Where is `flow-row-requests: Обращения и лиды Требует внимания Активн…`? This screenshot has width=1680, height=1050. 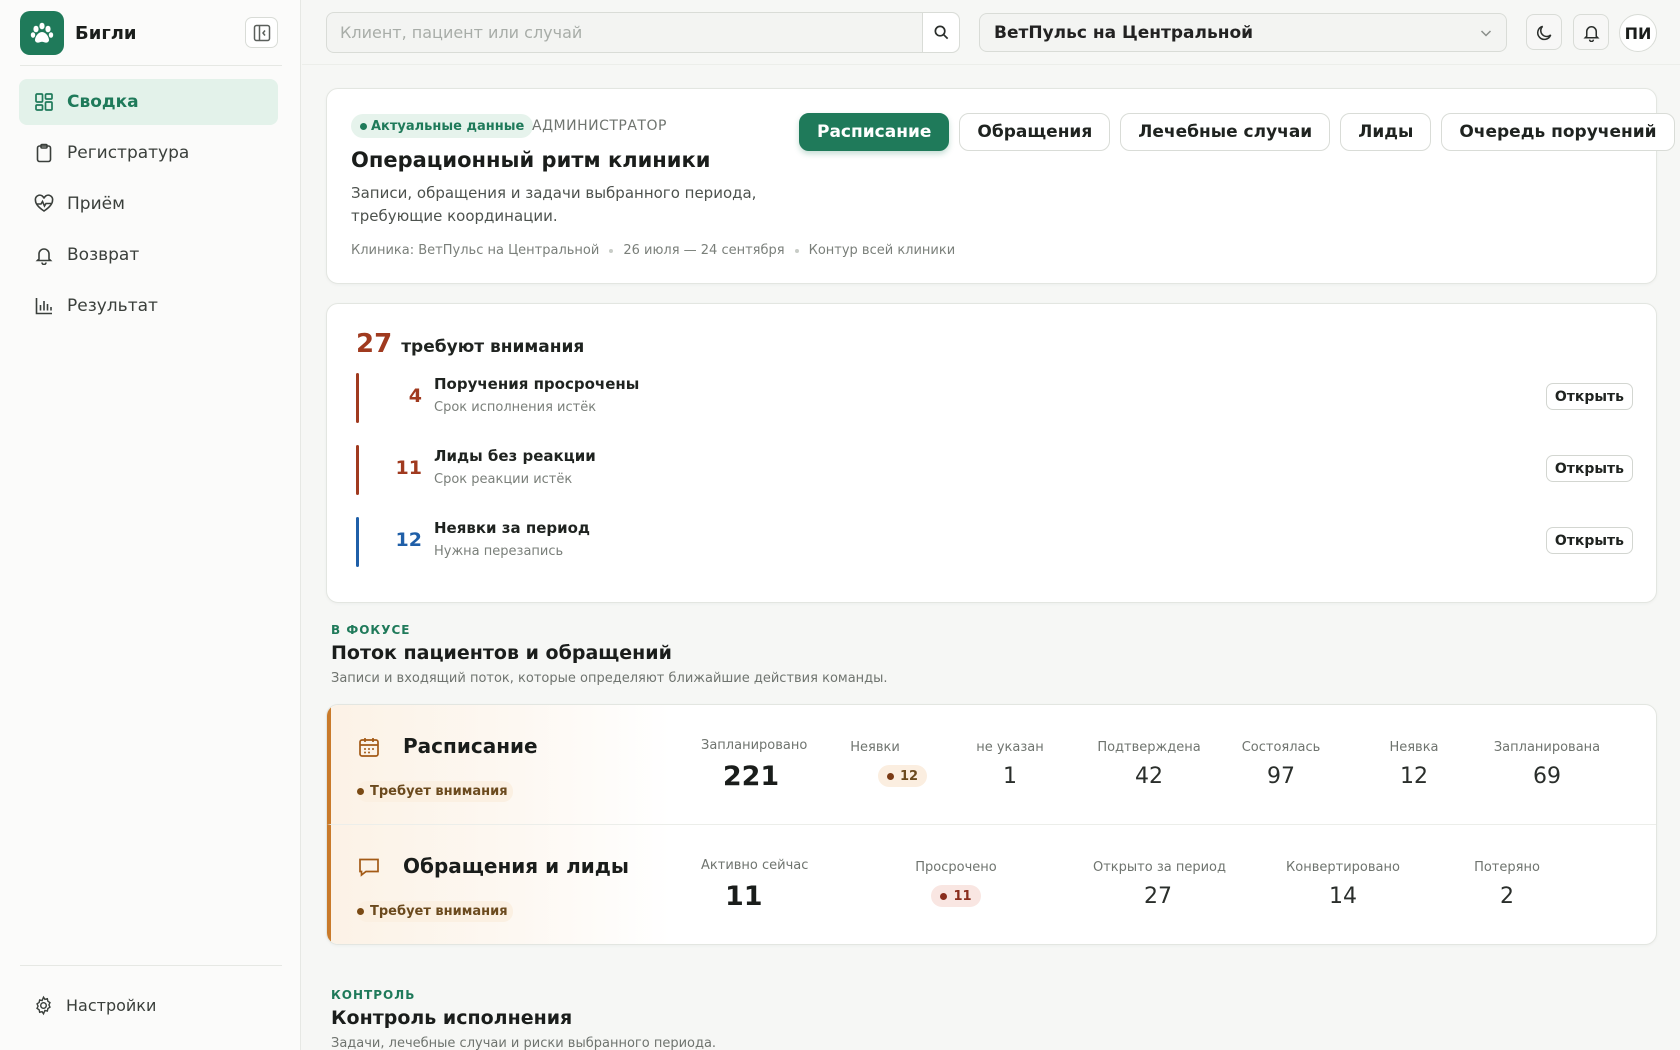 flow-row-requests: Обращения и лиды Требует внимания Активн… is located at coordinates (991, 884).